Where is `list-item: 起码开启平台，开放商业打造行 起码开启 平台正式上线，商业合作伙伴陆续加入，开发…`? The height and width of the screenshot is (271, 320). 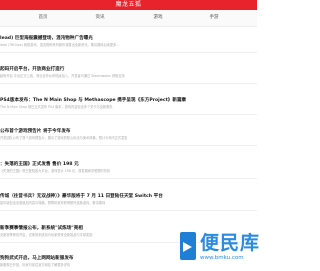 list-item: 起码开启平台，开放商业打造行 起码开启 平台正式上线，商业合作伙伴陆续加入，开发… is located at coordinates (128, 75).